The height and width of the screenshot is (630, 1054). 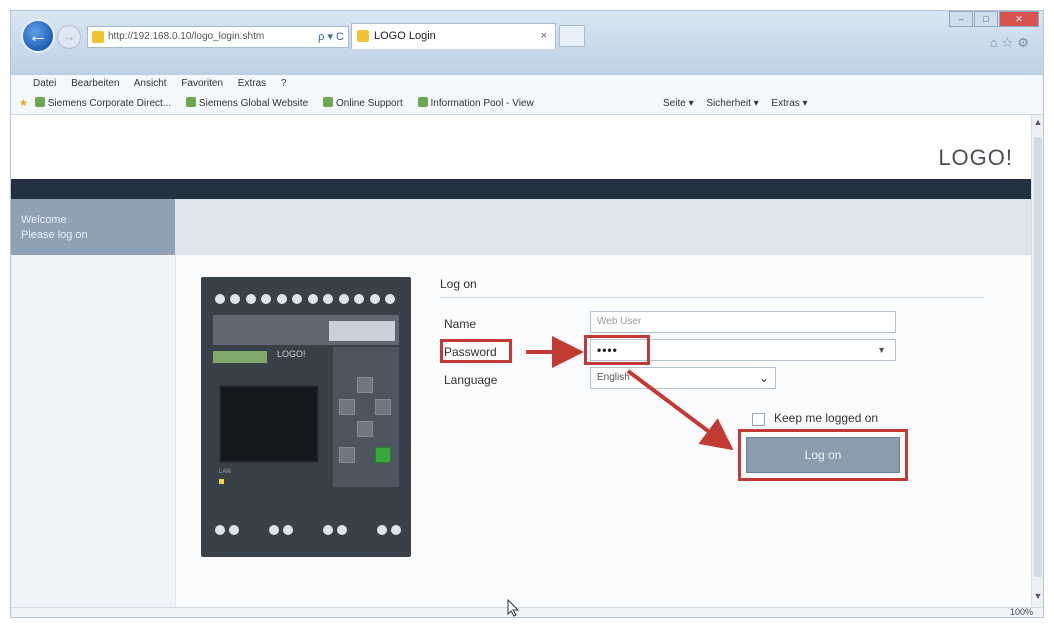 I want to click on language-select: English ⌄, so click(x=683, y=378).